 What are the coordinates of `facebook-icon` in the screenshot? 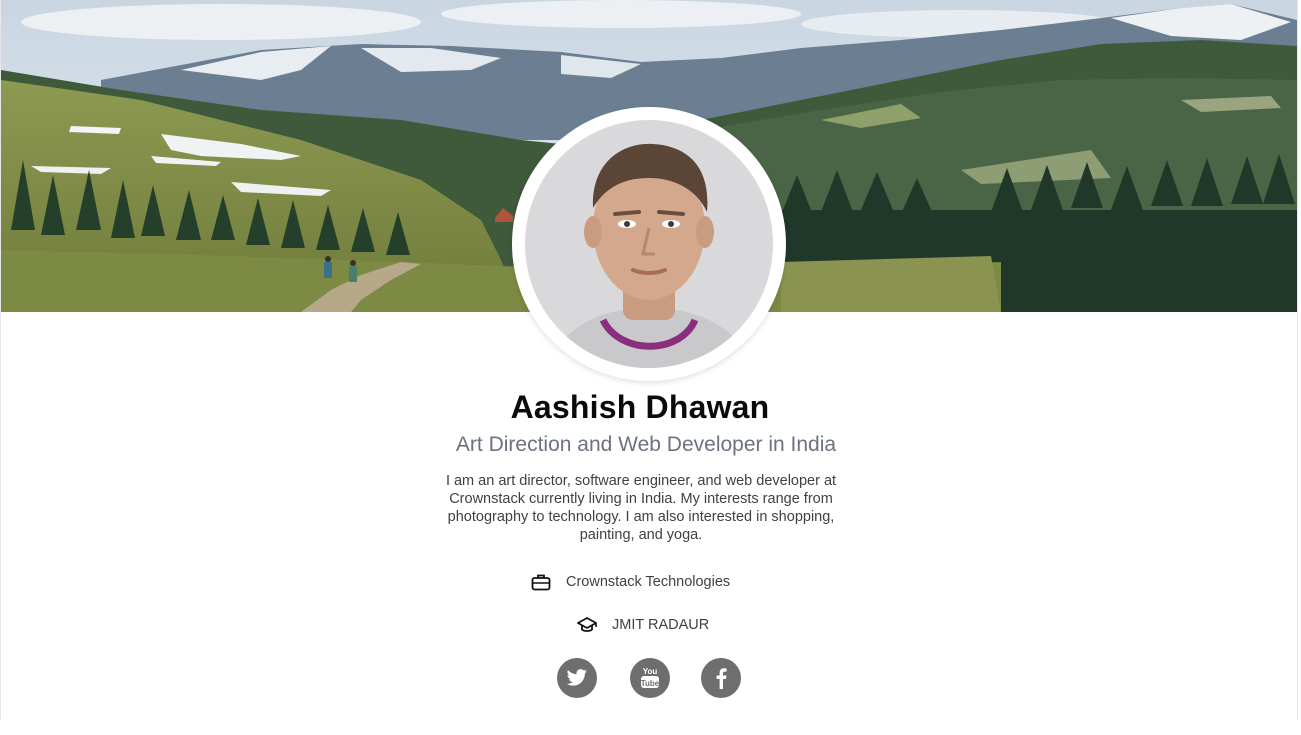 It's located at (721, 678).